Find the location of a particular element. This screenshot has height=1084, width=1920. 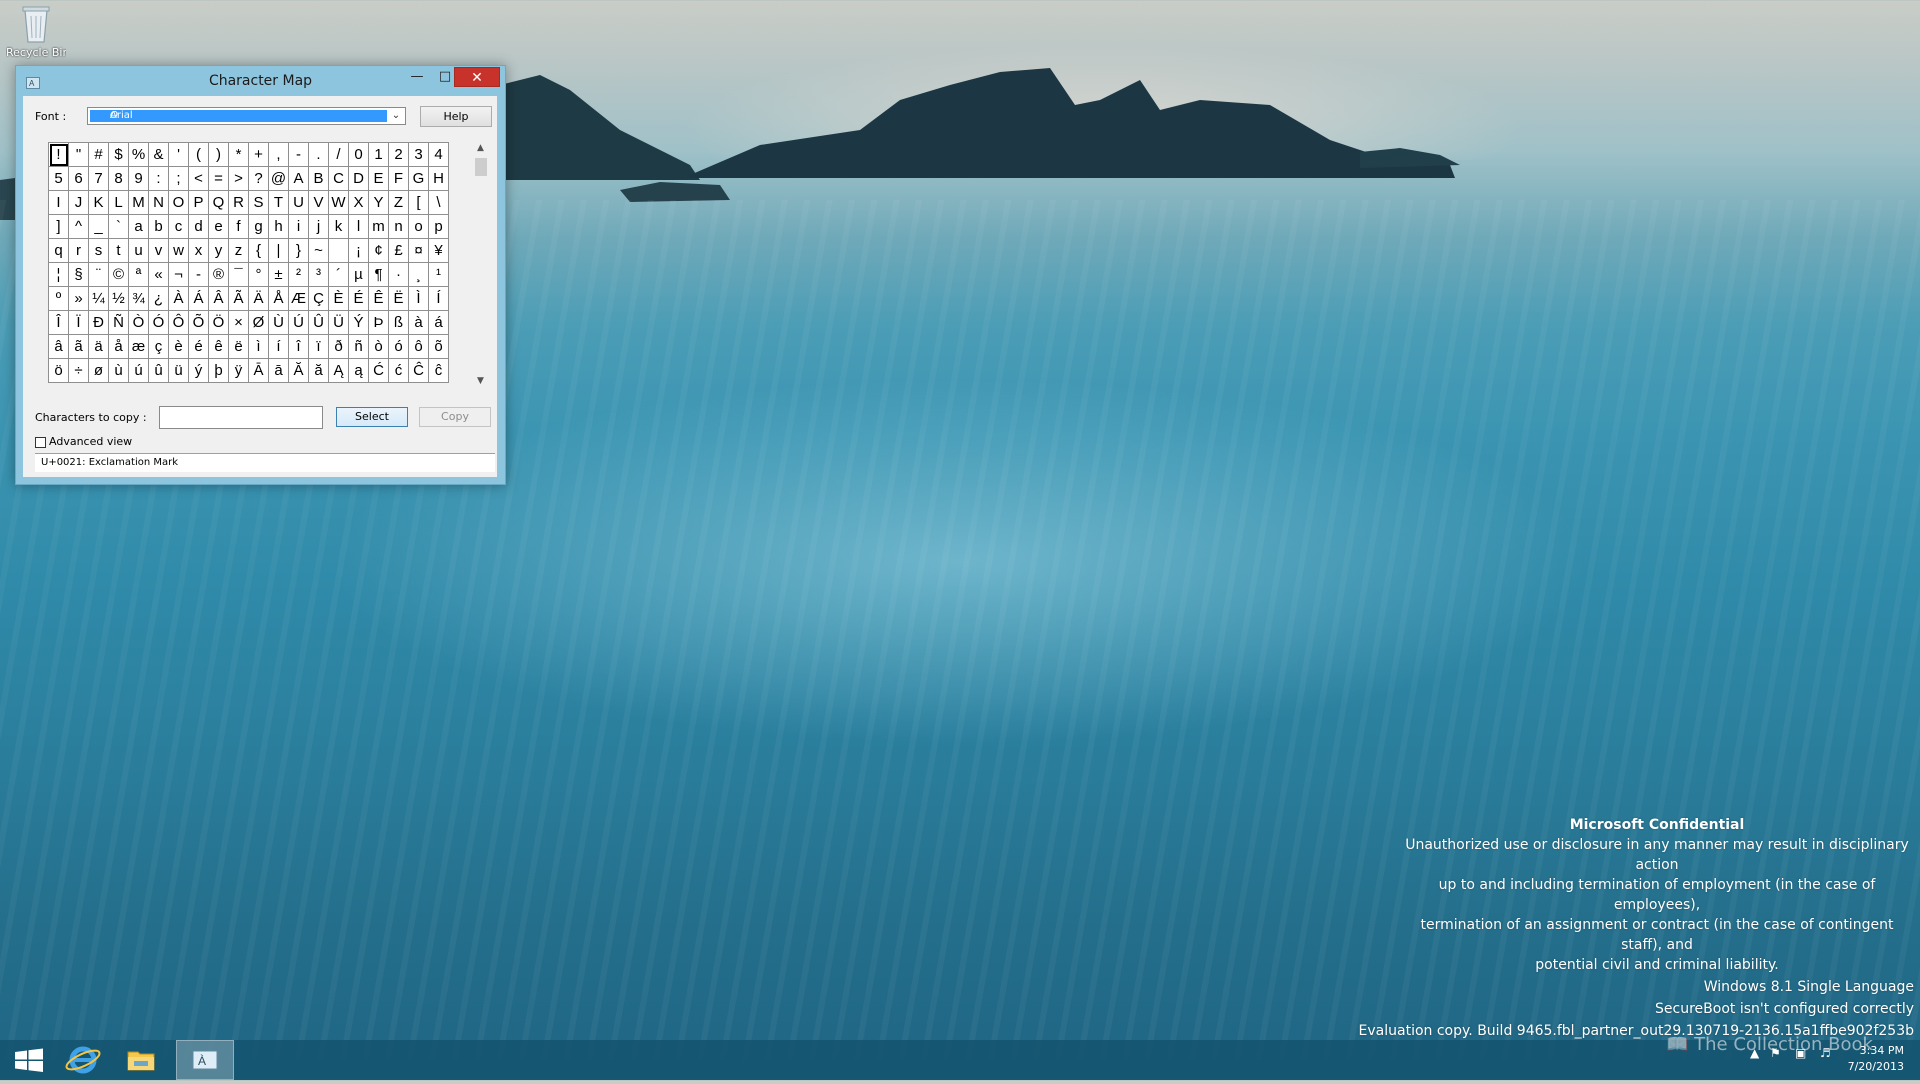

character-cell: a is located at coordinates (138, 226).